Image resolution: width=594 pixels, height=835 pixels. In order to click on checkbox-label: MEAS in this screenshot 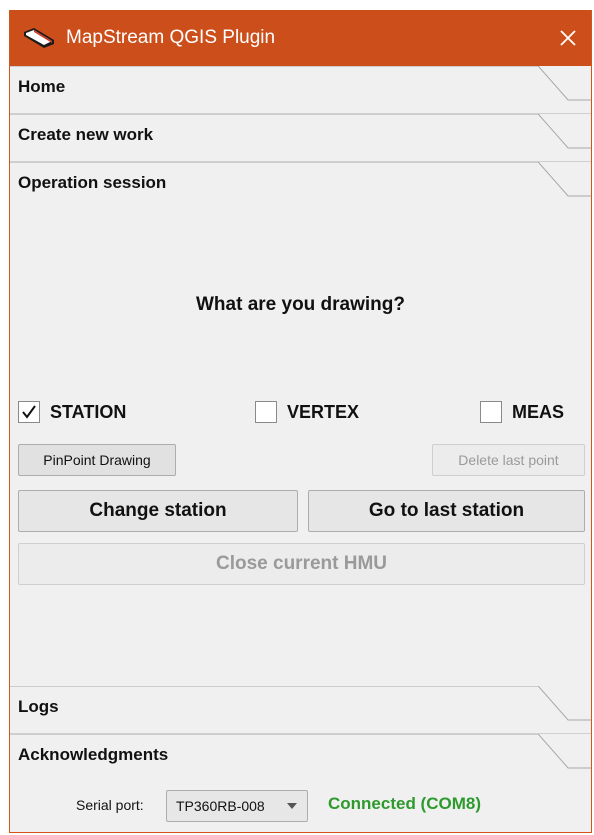, I will do `click(538, 411)`.